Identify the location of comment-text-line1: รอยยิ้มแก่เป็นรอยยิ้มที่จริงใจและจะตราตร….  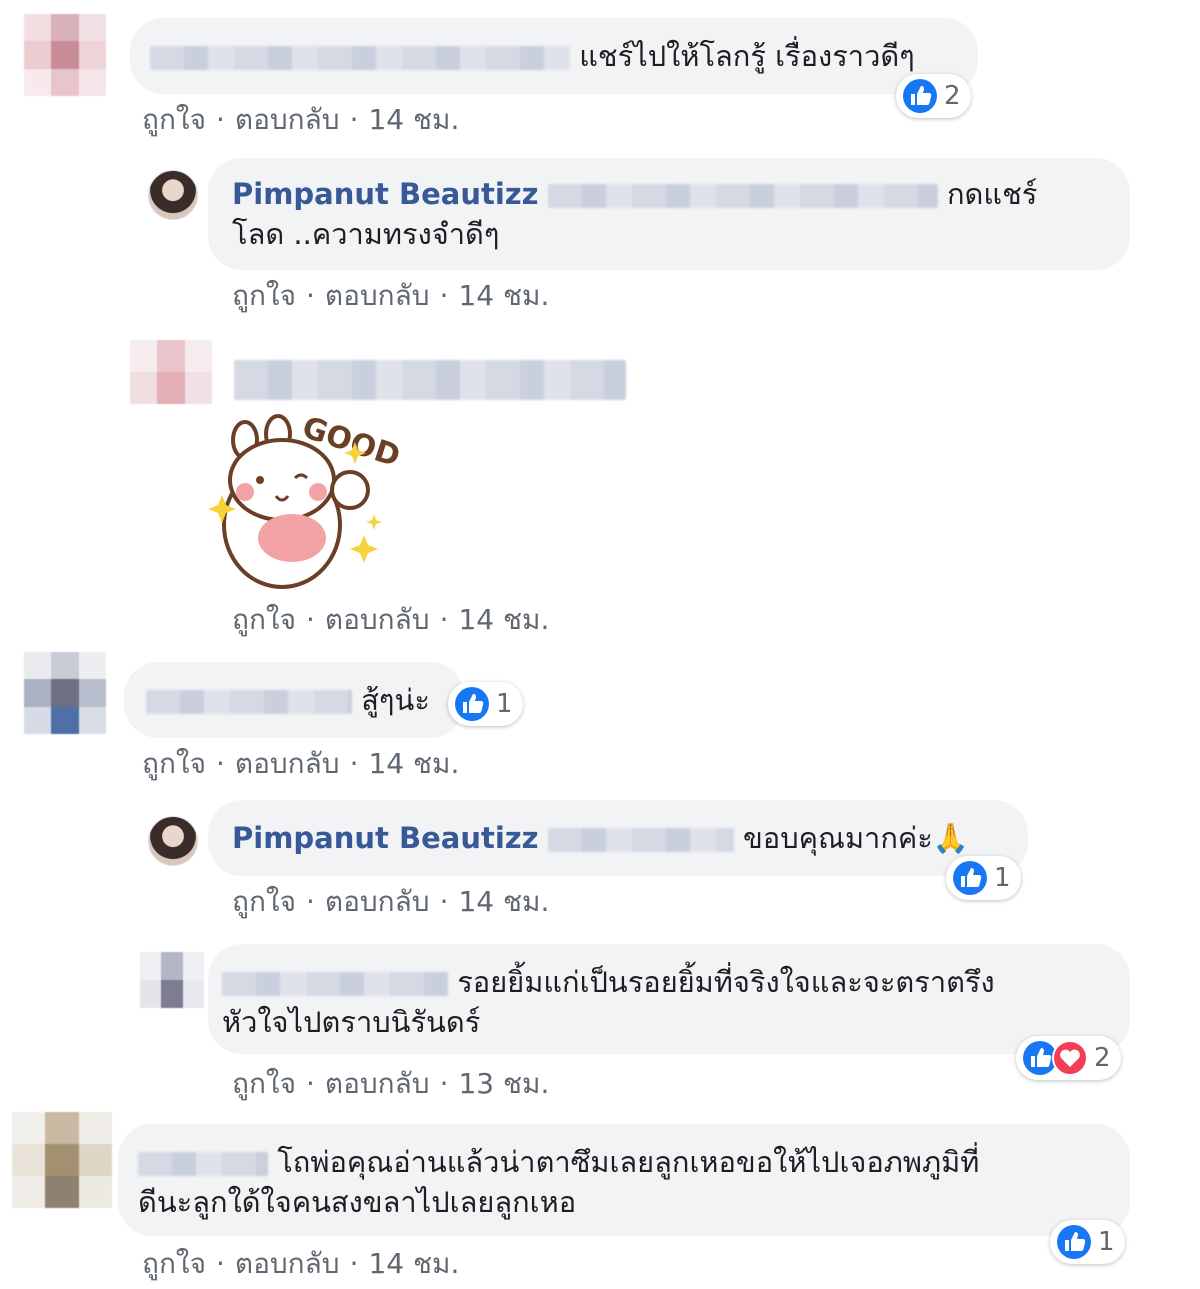
(726, 982).